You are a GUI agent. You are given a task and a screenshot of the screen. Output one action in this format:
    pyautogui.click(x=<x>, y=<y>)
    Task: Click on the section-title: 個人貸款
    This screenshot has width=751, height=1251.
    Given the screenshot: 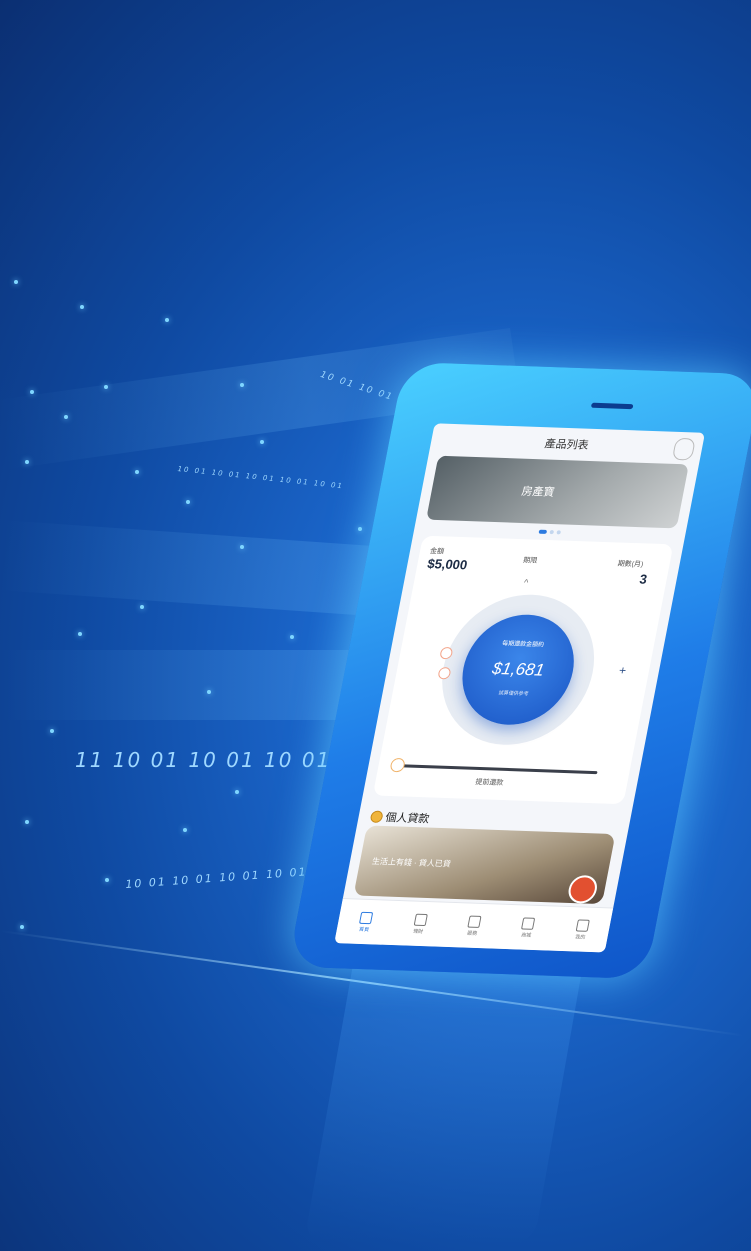 What is the action you would take?
    pyautogui.click(x=407, y=819)
    